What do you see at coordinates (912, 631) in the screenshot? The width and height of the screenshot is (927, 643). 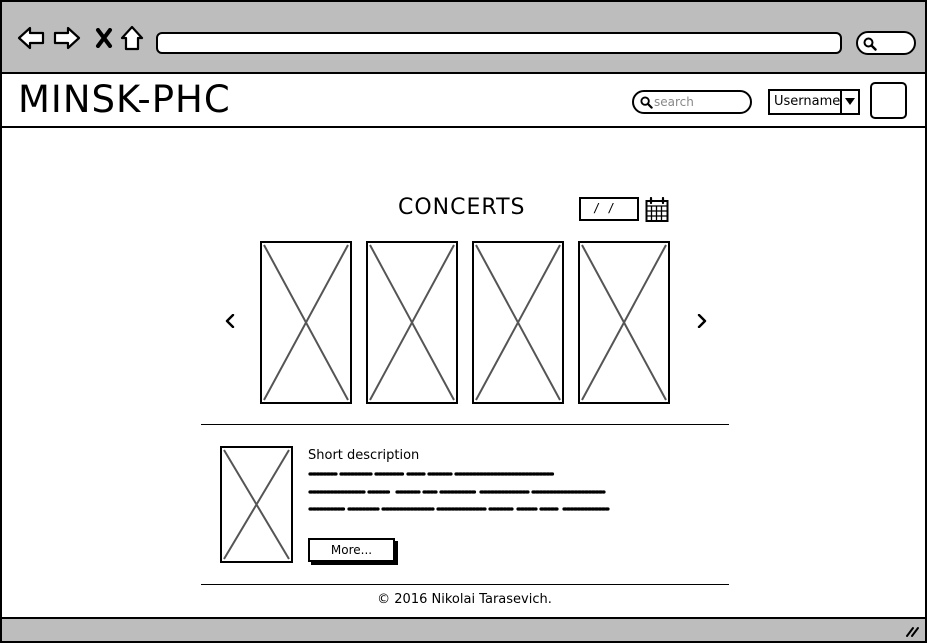 I see `resize-grip-icon` at bounding box center [912, 631].